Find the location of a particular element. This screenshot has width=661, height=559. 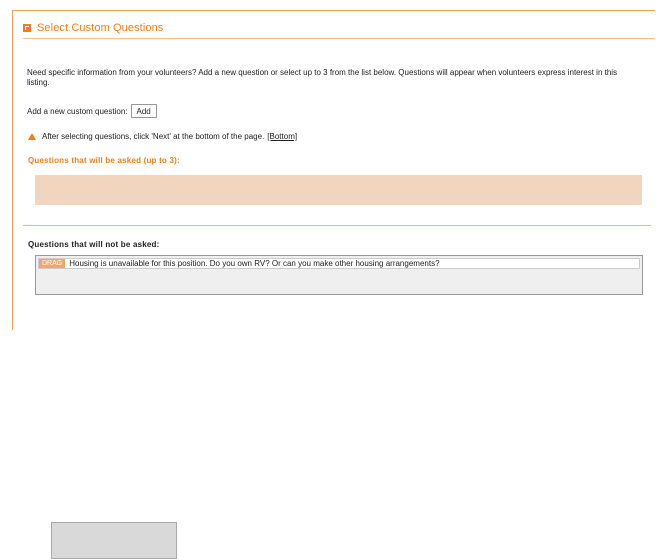

add-question-label: Add a new custom question: is located at coordinates (77, 111).